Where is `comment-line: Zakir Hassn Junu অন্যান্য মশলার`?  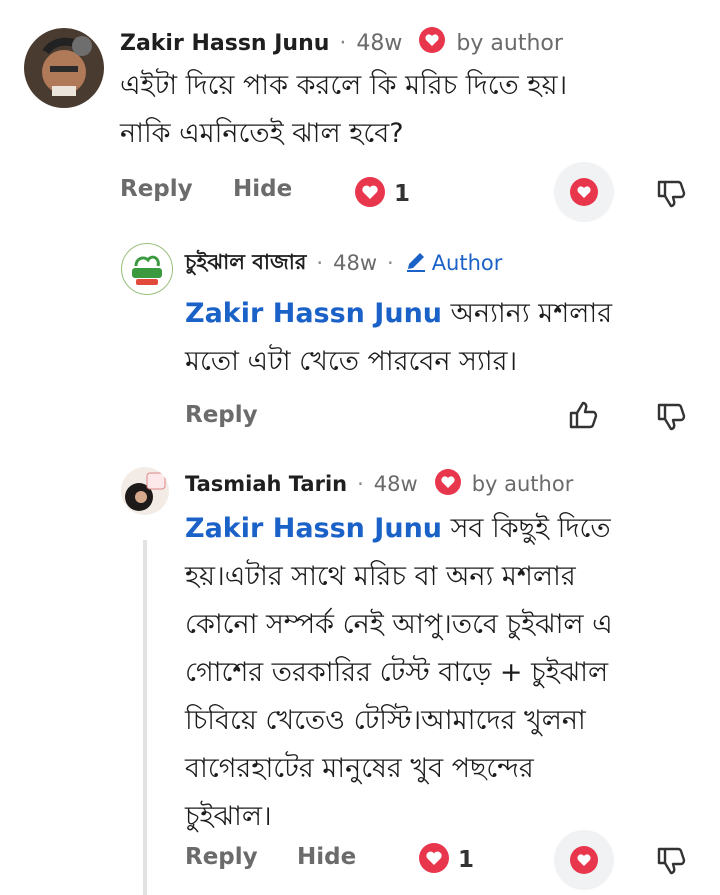 comment-line: Zakir Hassn Junu অন্যান্য মশলার is located at coordinates (440, 314).